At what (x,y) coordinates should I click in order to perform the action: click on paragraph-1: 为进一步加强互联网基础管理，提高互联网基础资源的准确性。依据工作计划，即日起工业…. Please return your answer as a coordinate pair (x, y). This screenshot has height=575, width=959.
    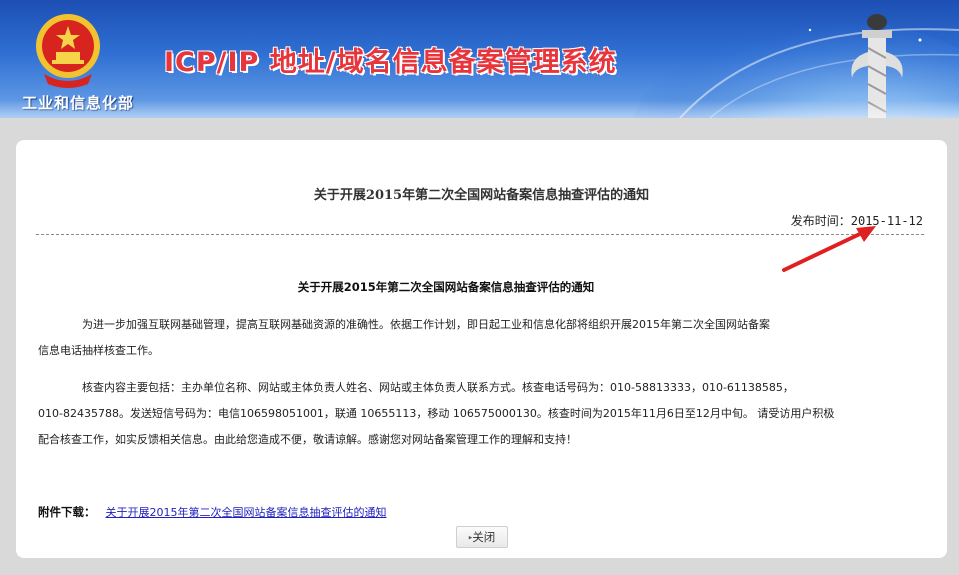
    Looking at the image, I should click on (438, 338).